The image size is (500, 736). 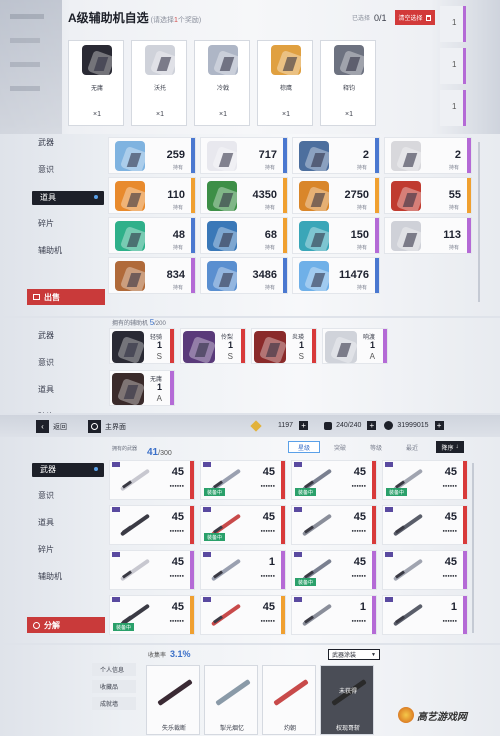 I want to click on right-blurred-cards: 1 1 1, so click(x=455, y=67).